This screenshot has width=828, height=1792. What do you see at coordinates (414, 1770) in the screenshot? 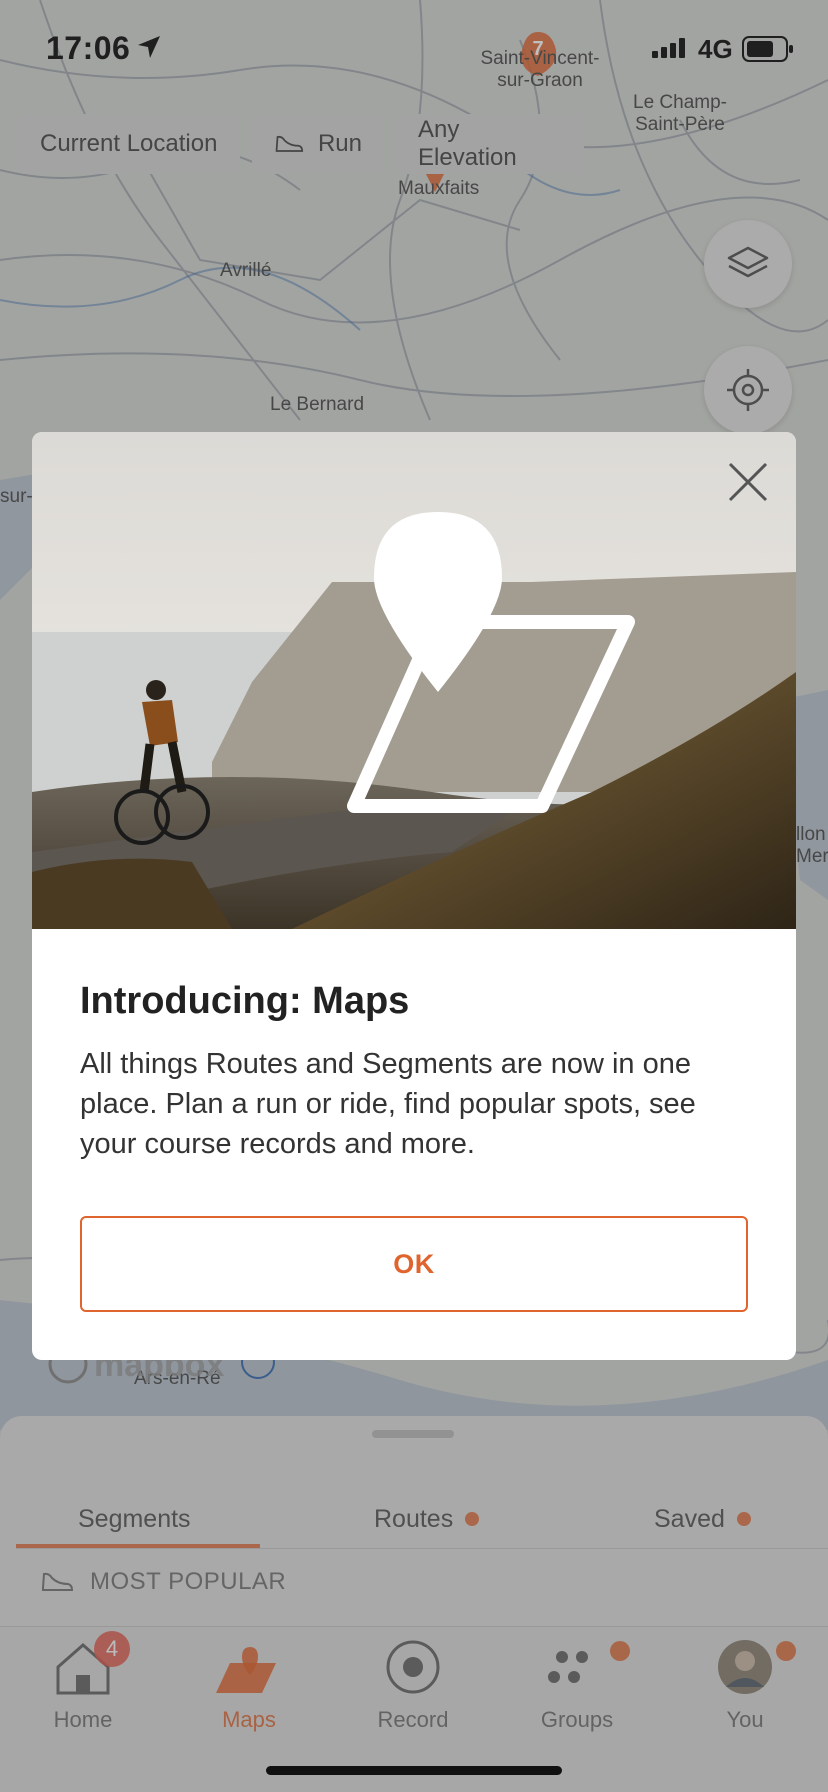
I see `home-indicator` at bounding box center [414, 1770].